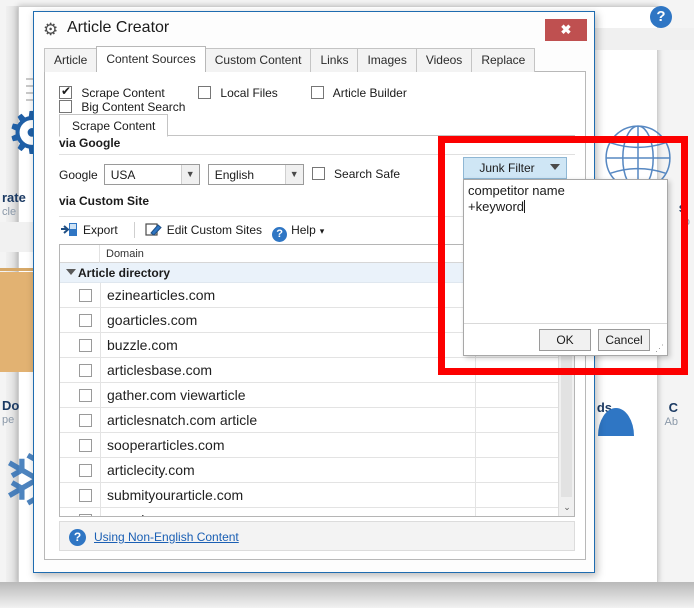 This screenshot has height=608, width=694. What do you see at coordinates (566, 30) in the screenshot?
I see `close-icon: ✖` at bounding box center [566, 30].